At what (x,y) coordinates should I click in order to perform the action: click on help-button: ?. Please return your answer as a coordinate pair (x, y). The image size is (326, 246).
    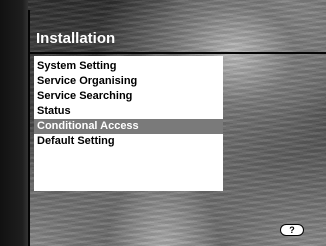
    Looking at the image, I should click on (292, 230).